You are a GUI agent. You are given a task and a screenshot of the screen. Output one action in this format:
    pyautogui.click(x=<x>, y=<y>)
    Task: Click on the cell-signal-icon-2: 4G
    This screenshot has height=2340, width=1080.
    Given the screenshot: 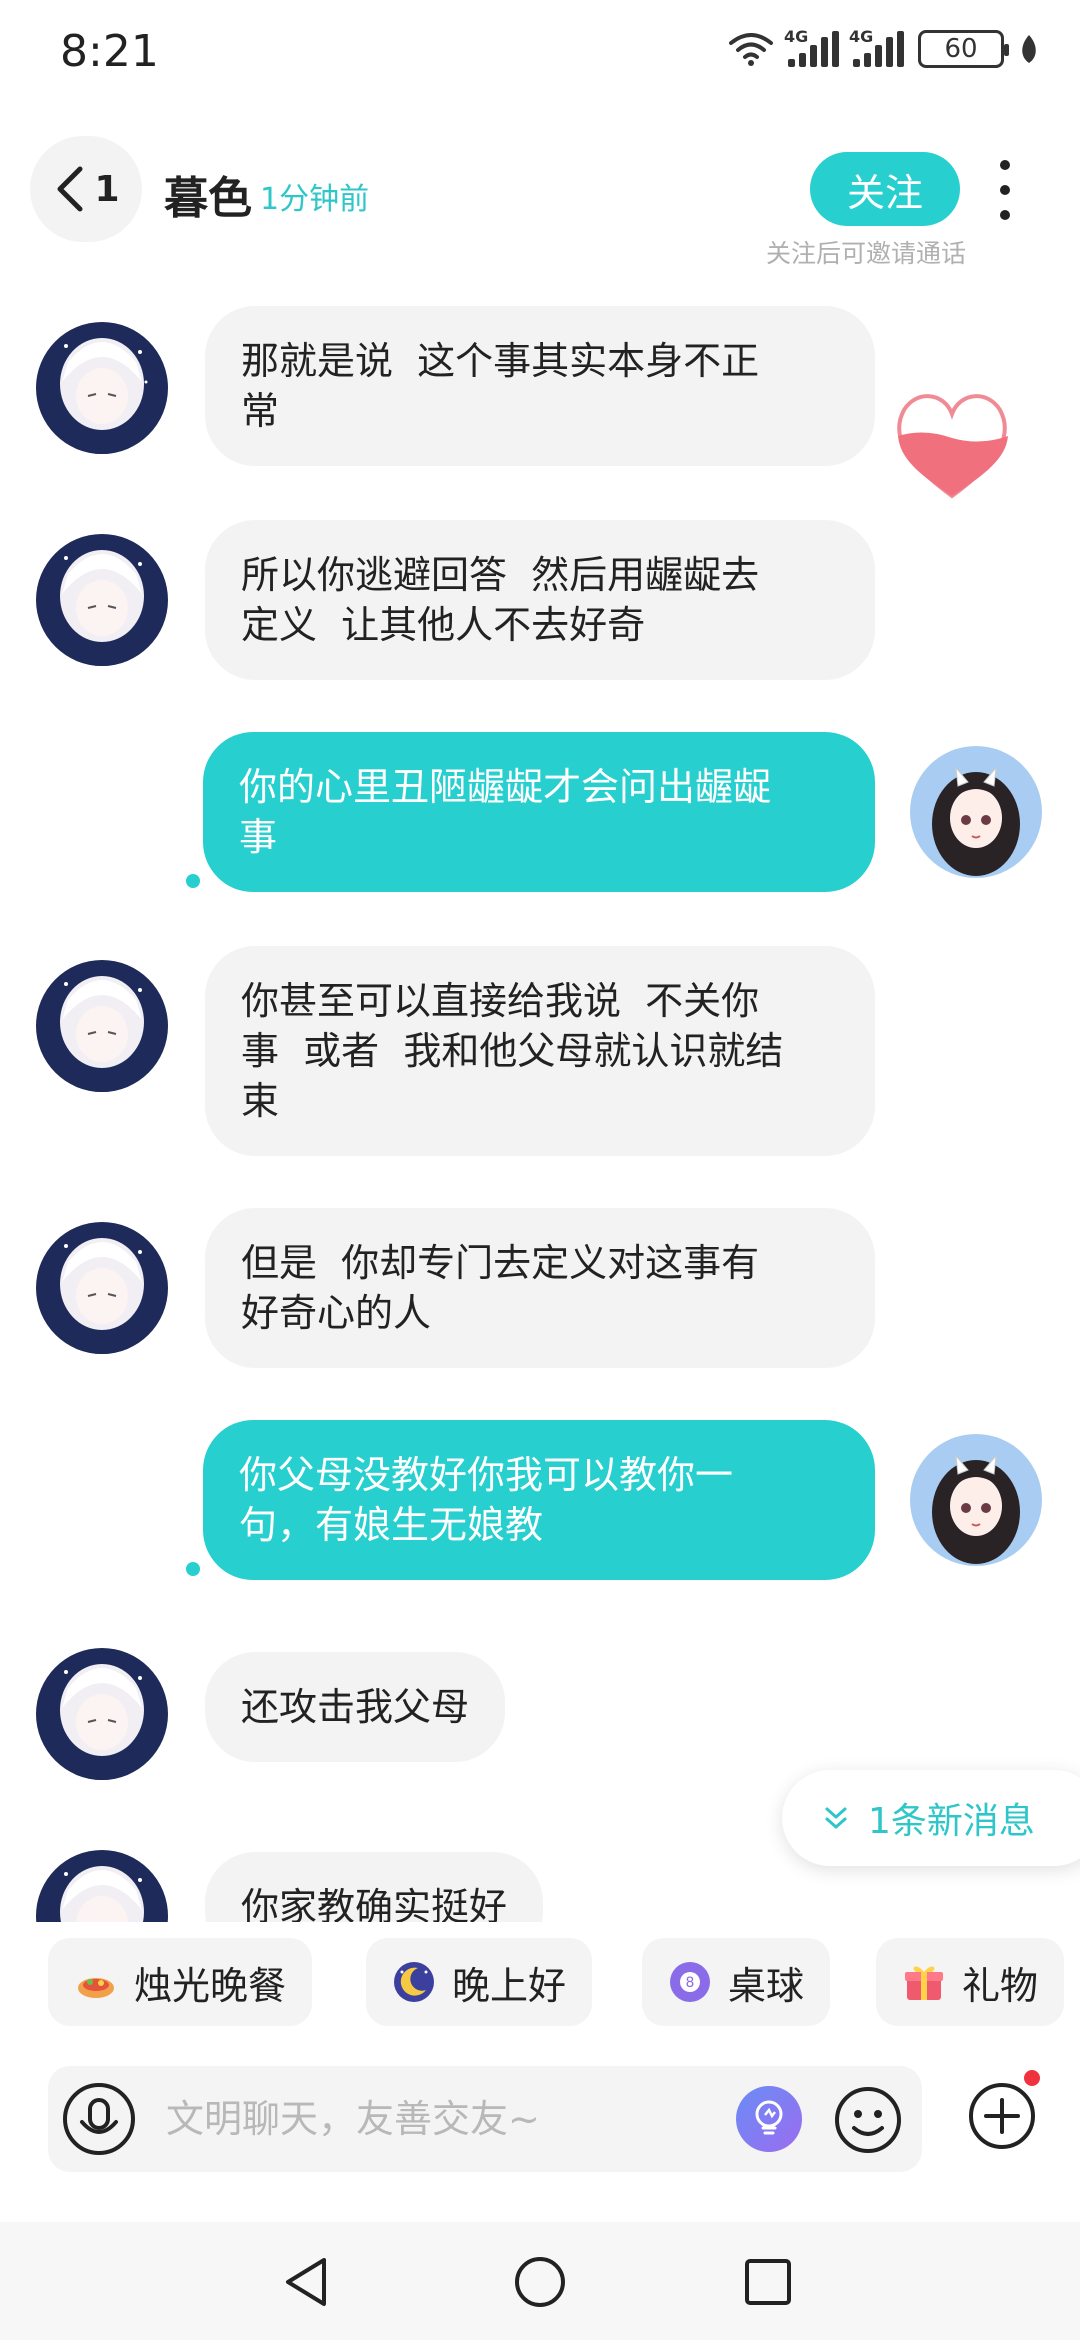 What is the action you would take?
    pyautogui.click(x=876, y=47)
    